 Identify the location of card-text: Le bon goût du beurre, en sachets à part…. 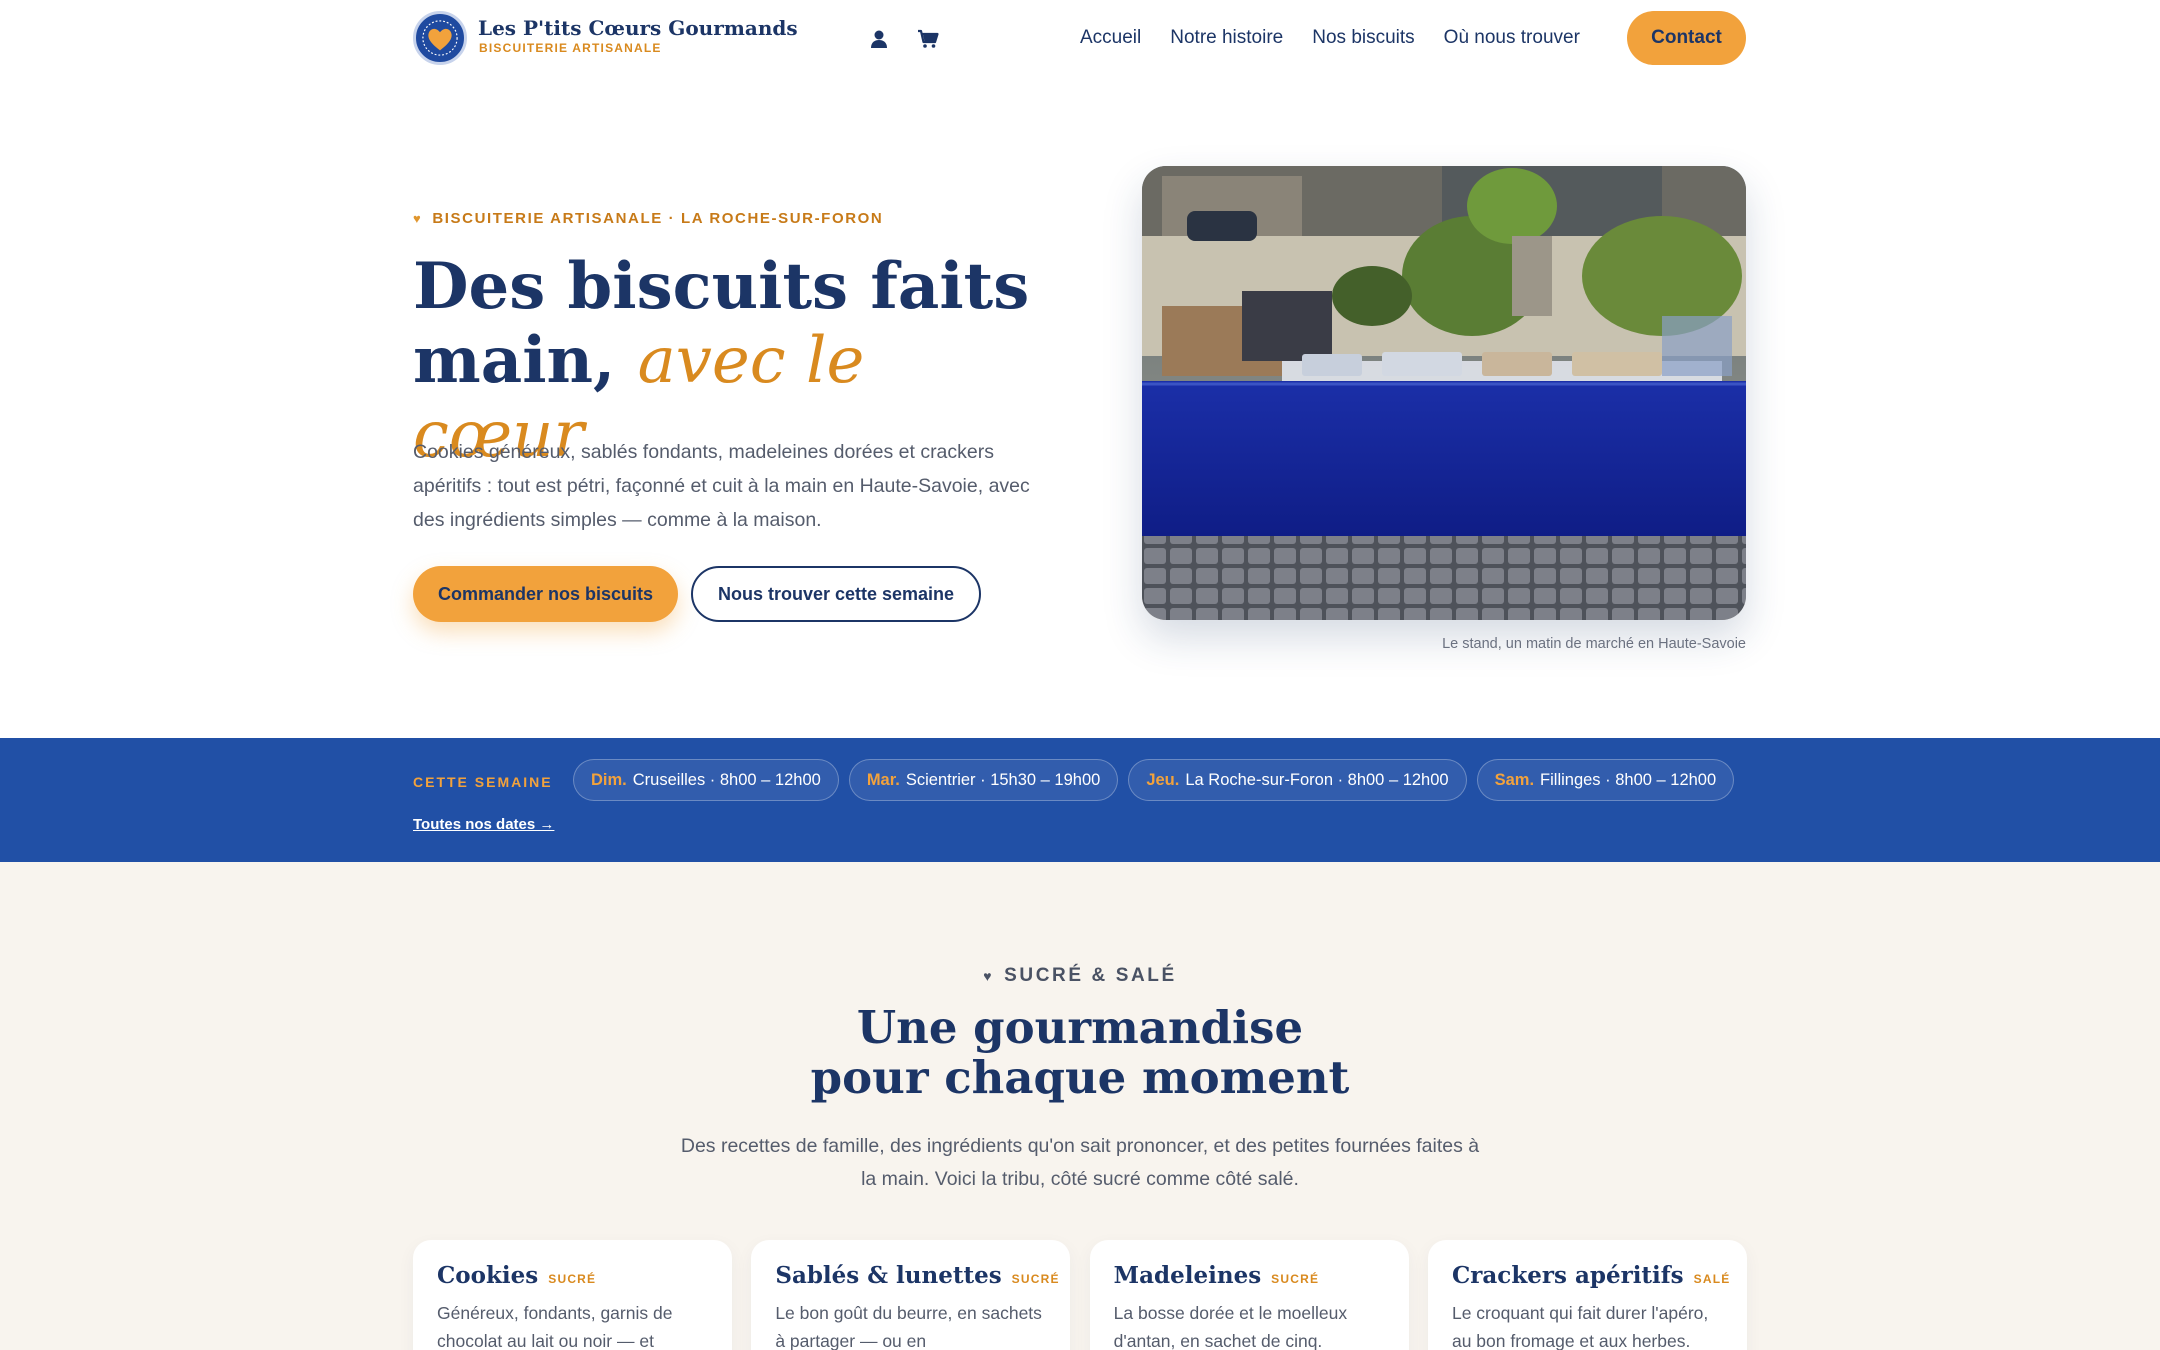
(908, 1326).